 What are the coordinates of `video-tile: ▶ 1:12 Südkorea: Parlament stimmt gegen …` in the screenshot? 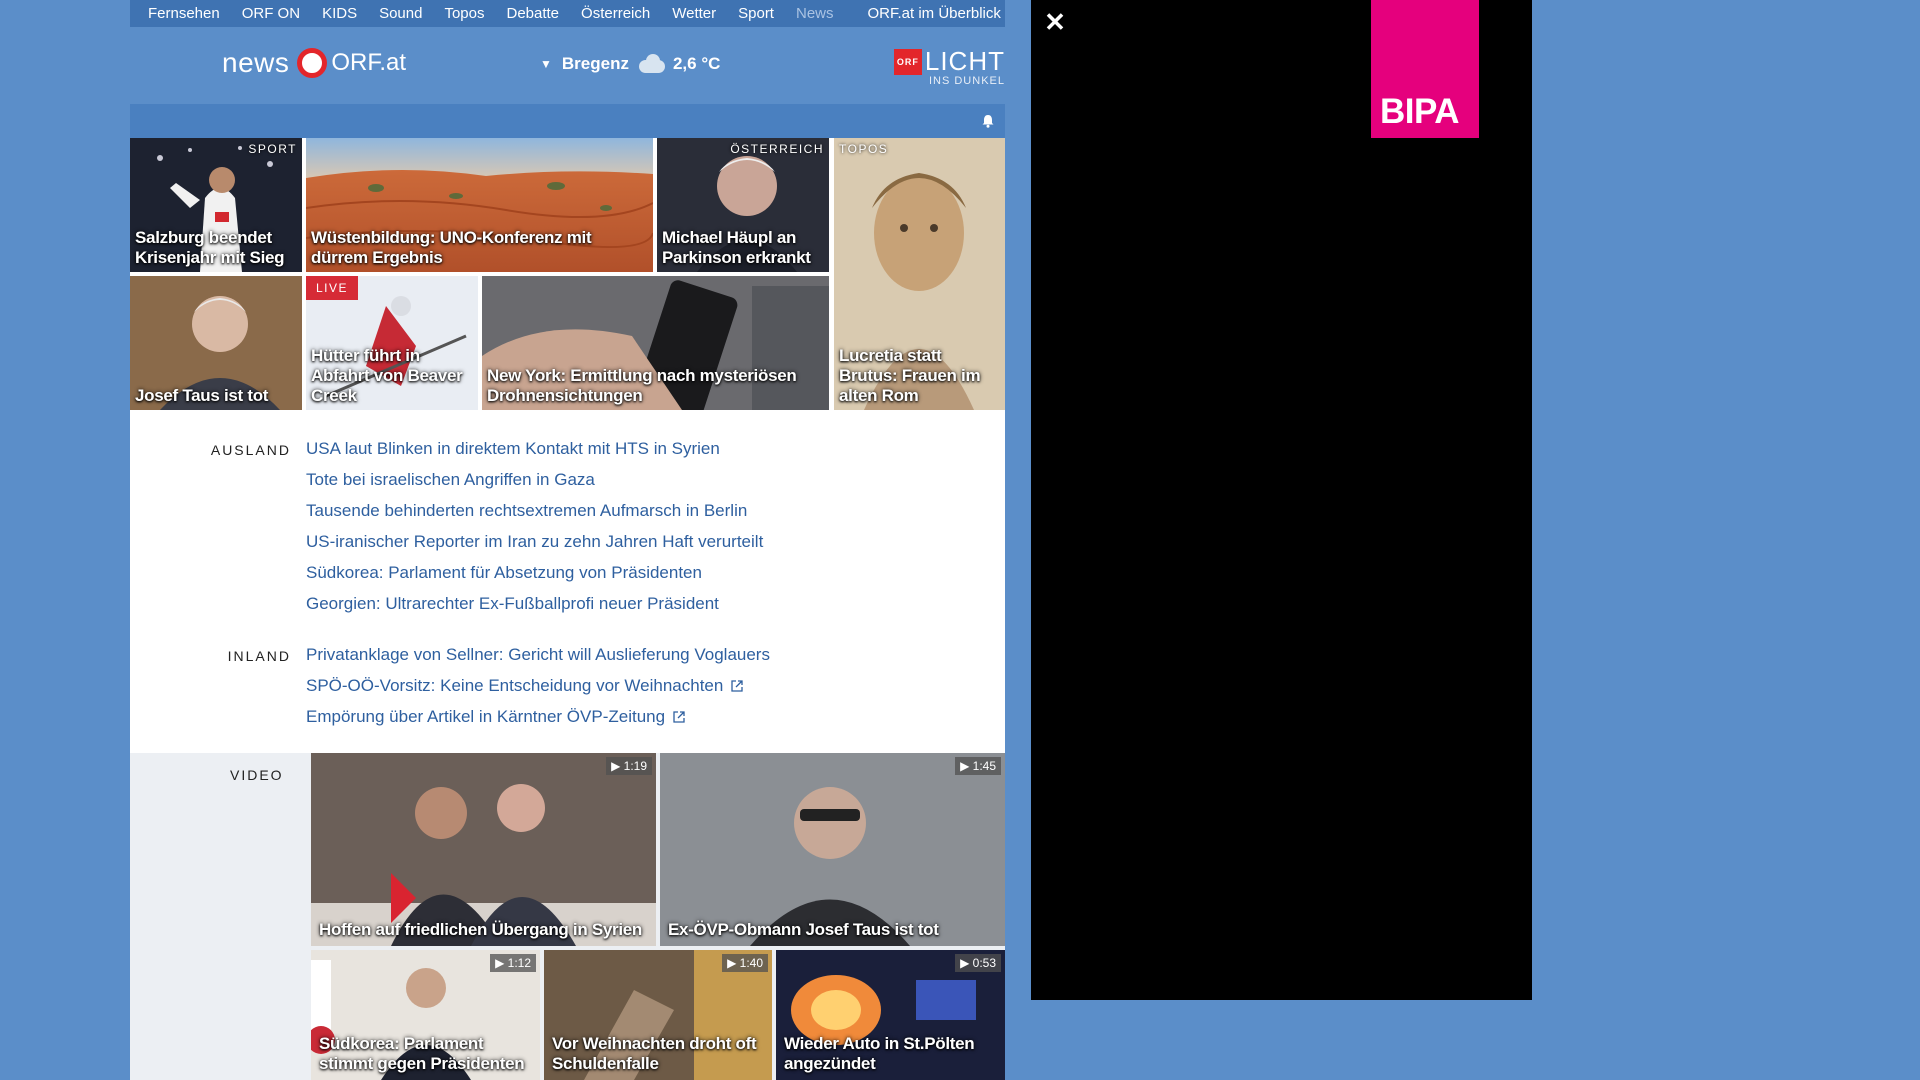 It's located at (425, 1015).